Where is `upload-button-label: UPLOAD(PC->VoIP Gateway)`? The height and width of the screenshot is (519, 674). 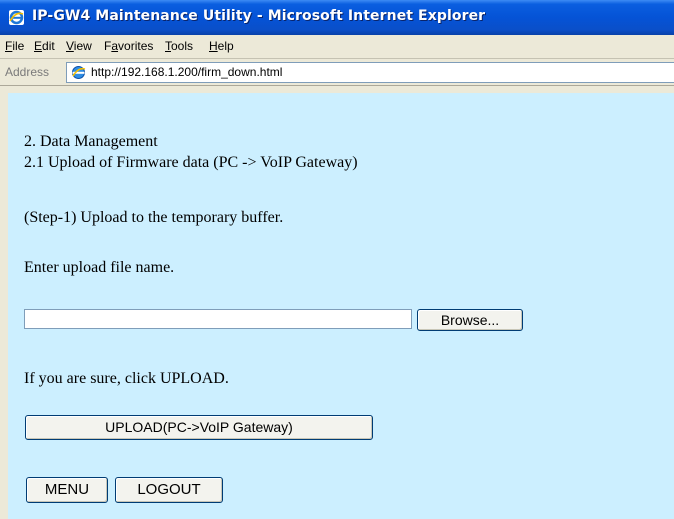 upload-button-label: UPLOAD(PC->VoIP Gateway) is located at coordinates (199, 427).